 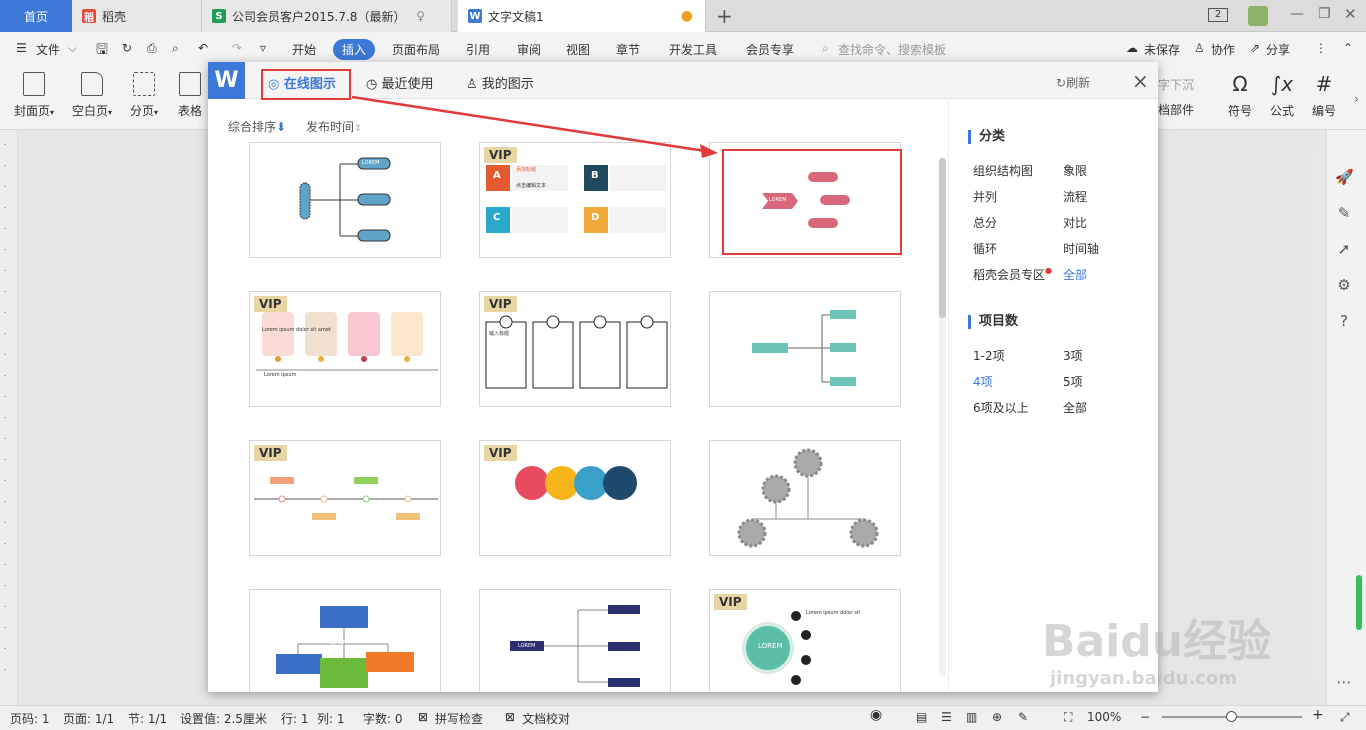 What do you see at coordinates (1324, 95) in the screenshot?
I see `numbering-button: # 编号` at bounding box center [1324, 95].